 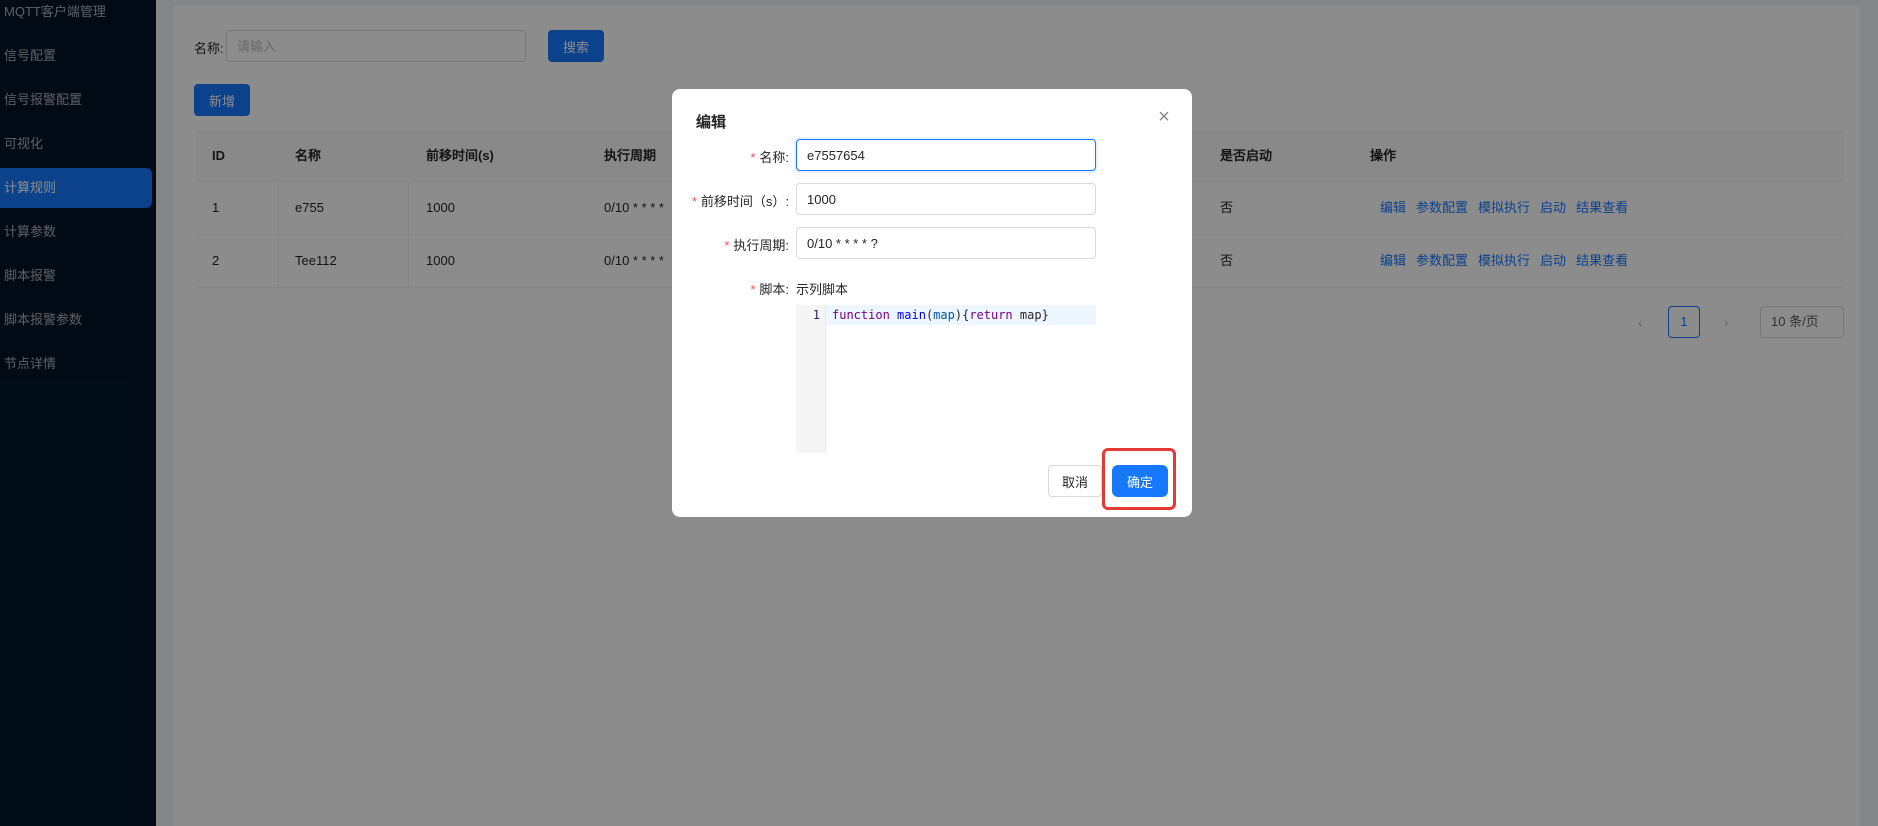 What do you see at coordinates (711, 122) in the screenshot?
I see `modal-title: 编辑` at bounding box center [711, 122].